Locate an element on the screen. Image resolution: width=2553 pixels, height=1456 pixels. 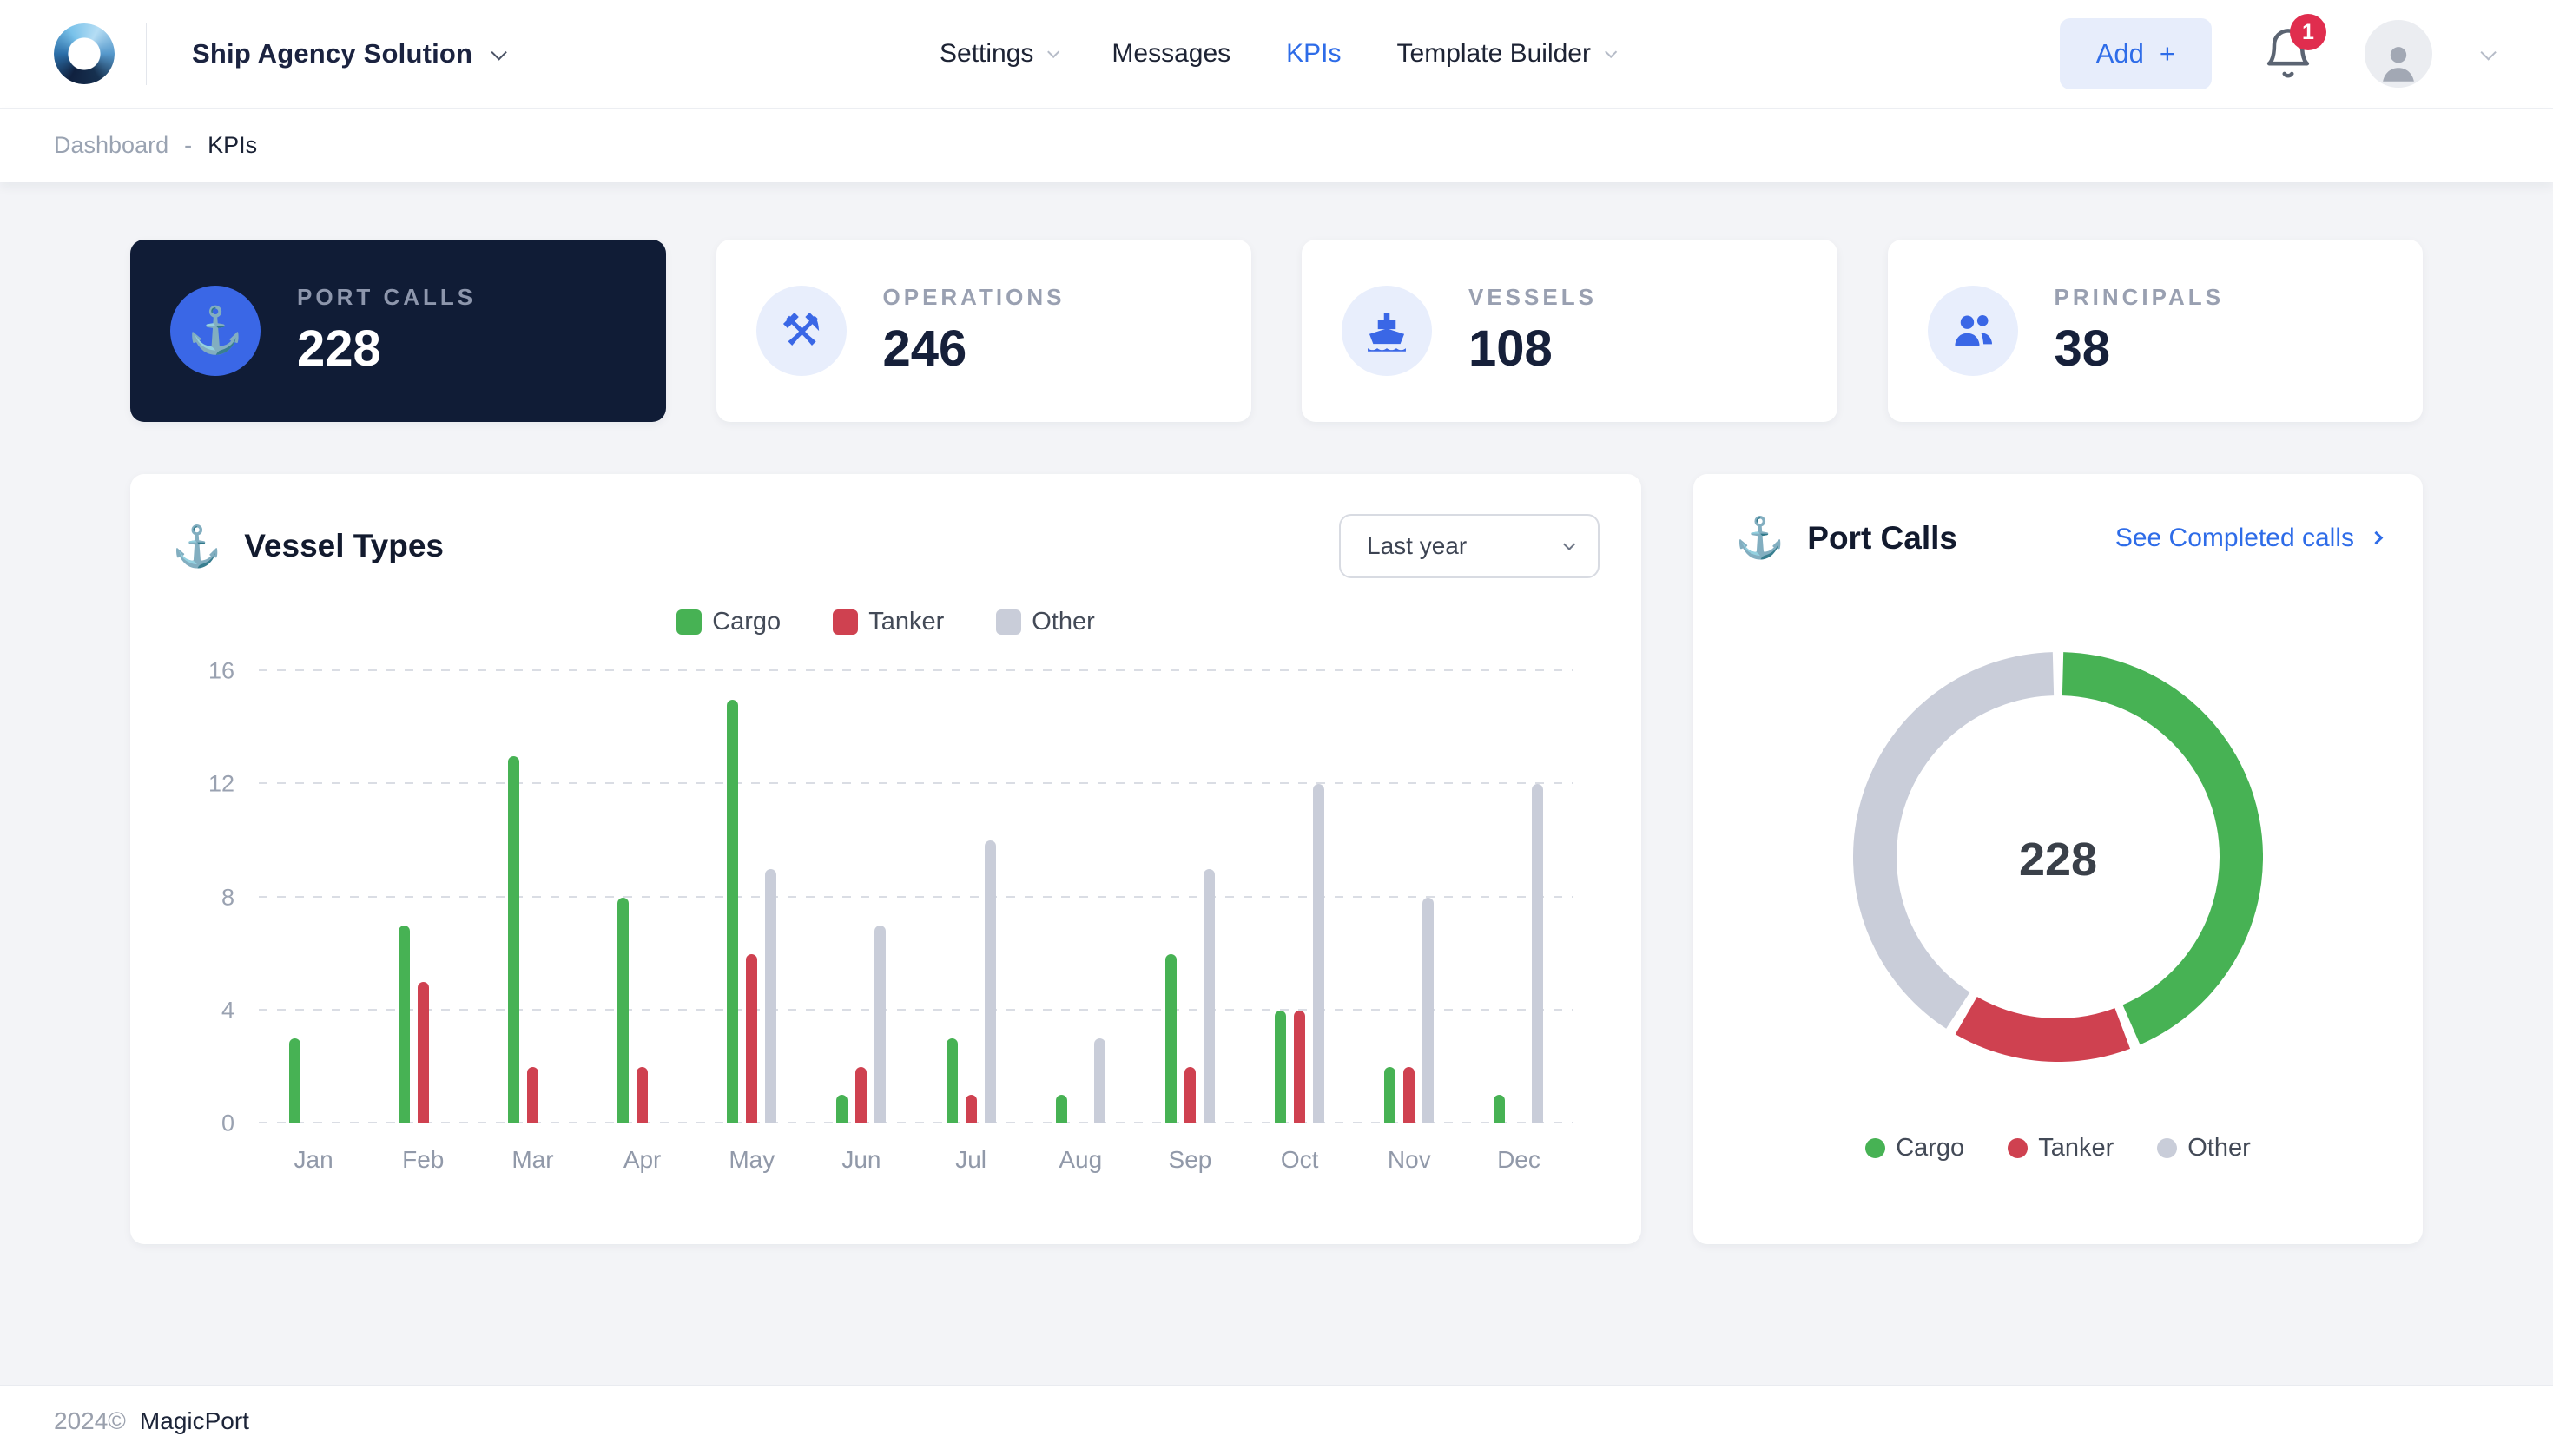
nav-item-label: Messages is located at coordinates (1171, 53).